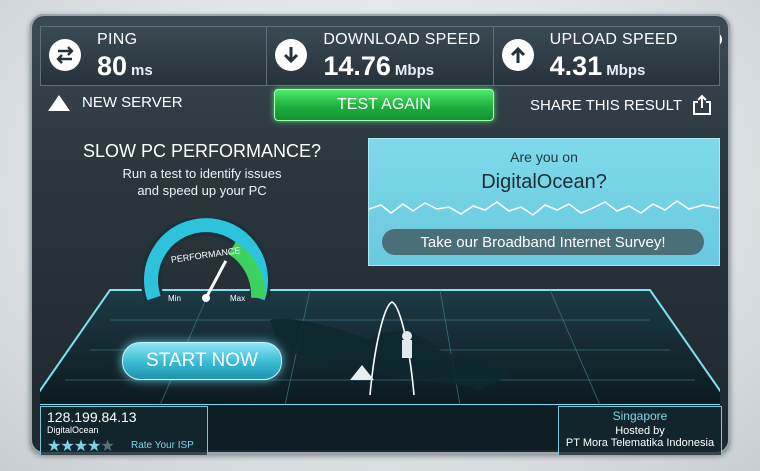  What do you see at coordinates (517, 55) in the screenshot?
I see `upload-arrow-icon` at bounding box center [517, 55].